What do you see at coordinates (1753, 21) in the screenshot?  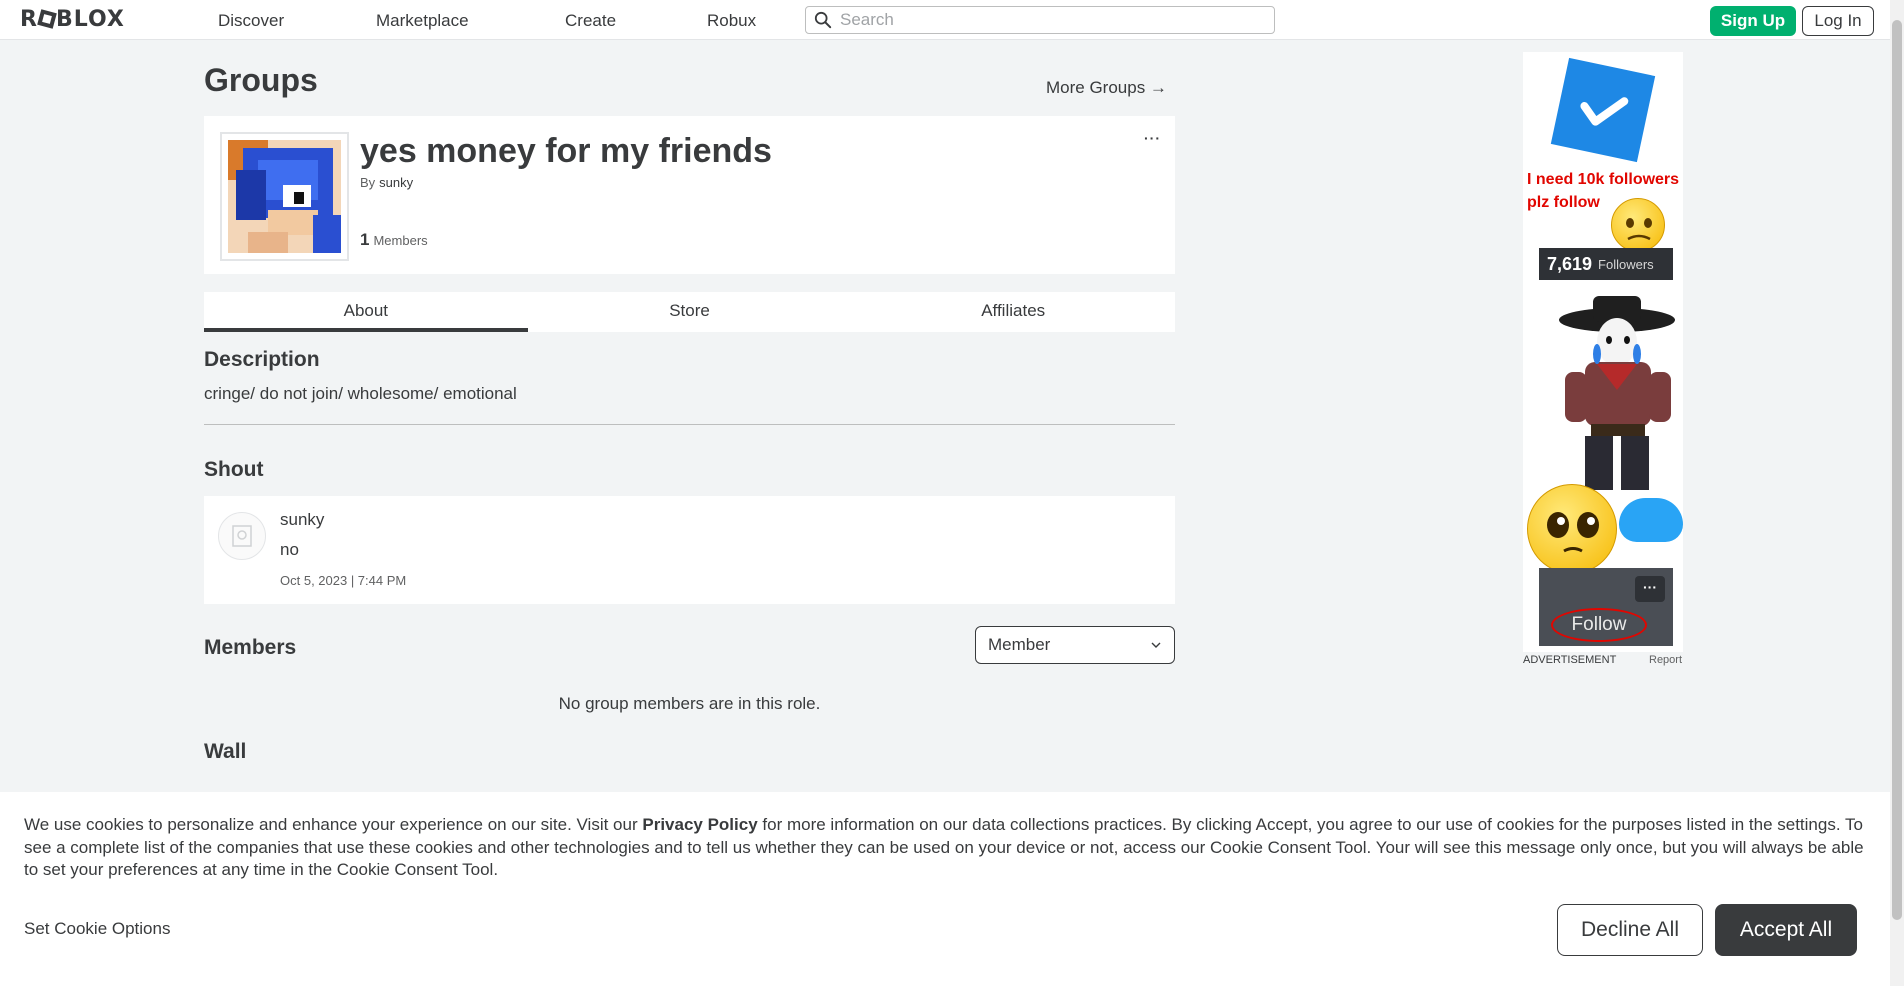 I see `signup-button: Sign Up` at bounding box center [1753, 21].